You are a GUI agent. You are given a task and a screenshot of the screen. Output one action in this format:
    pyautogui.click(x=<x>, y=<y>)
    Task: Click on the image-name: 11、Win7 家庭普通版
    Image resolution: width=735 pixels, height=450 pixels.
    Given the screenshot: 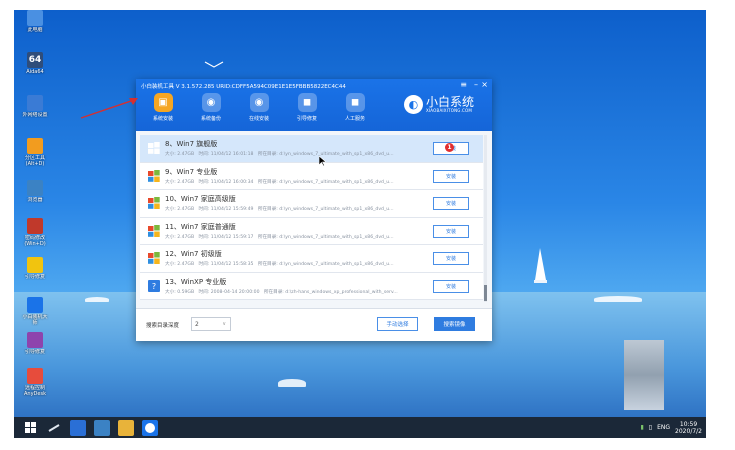 What is the action you would take?
    pyautogui.click(x=200, y=226)
    